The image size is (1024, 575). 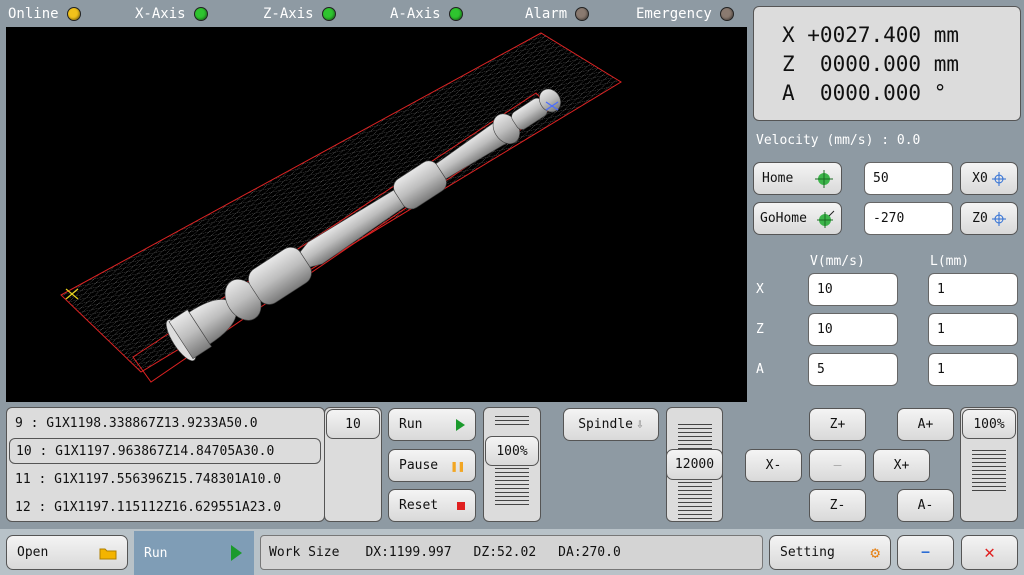 What do you see at coordinates (980, 218) in the screenshot?
I see `z0-label: Z0` at bounding box center [980, 218].